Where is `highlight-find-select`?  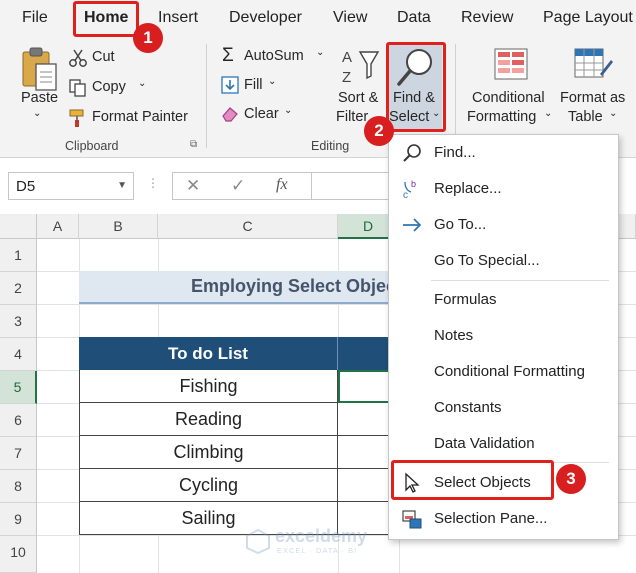 highlight-find-select is located at coordinates (416, 87).